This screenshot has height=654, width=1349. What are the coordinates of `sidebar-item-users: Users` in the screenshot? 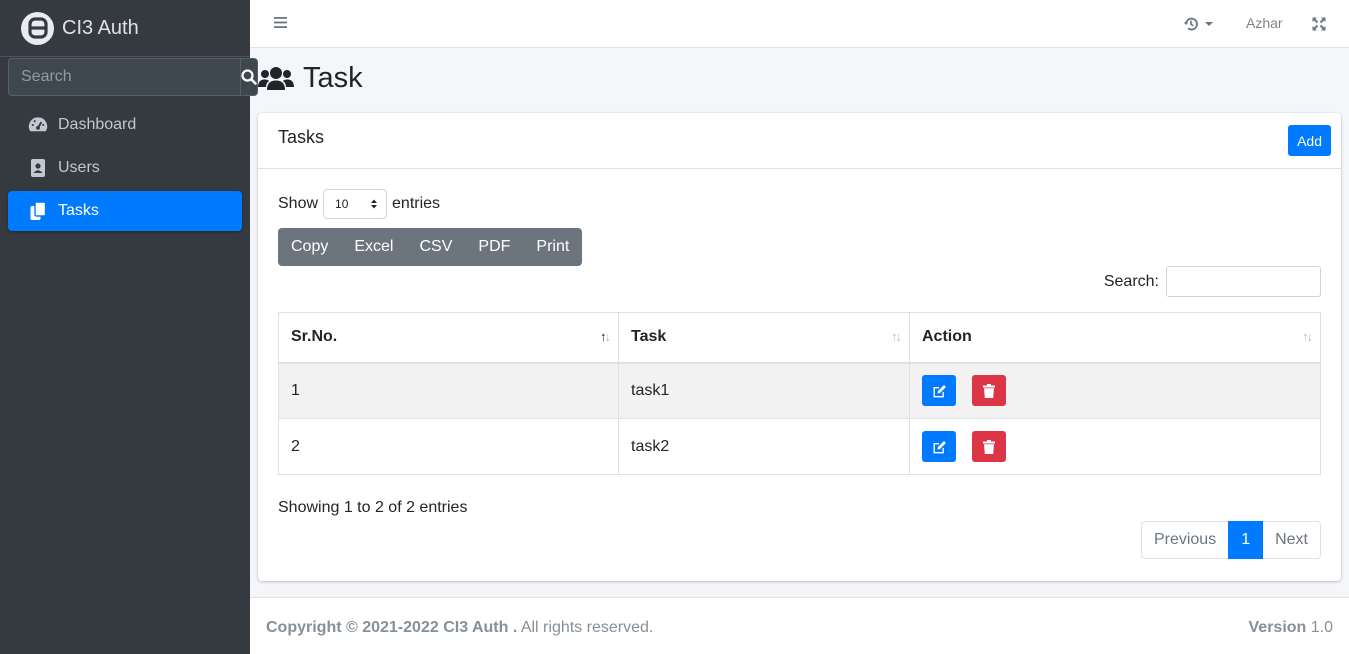 It's located at (125, 168).